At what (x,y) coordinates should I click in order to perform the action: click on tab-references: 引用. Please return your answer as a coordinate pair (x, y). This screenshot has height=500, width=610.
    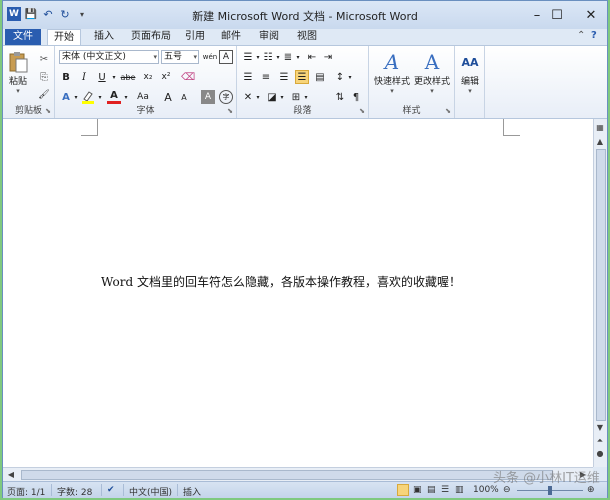
    Looking at the image, I should click on (195, 37).